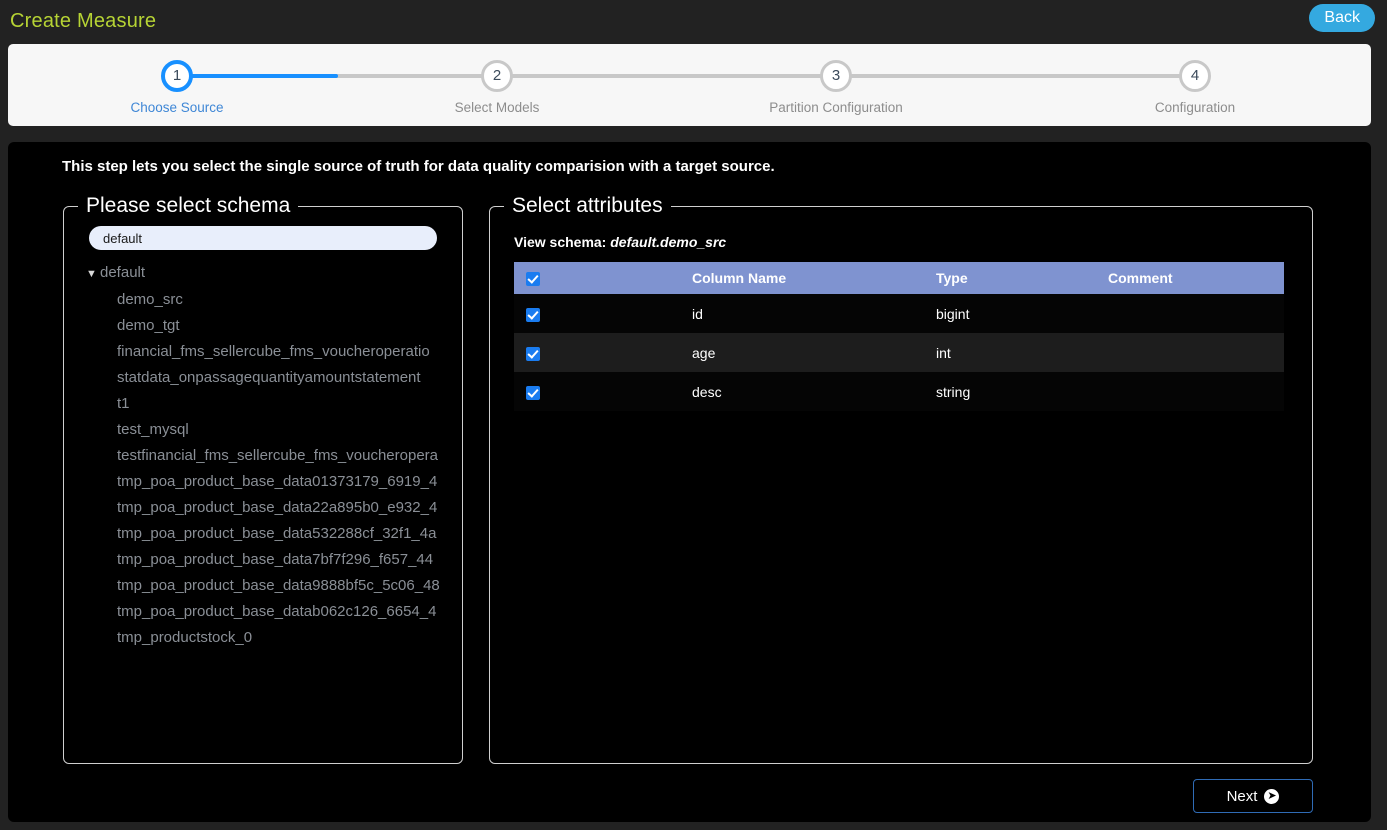 The image size is (1387, 830). Describe the element at coordinates (188, 205) in the screenshot. I see `schema-panel-legend: Please select schema` at that location.